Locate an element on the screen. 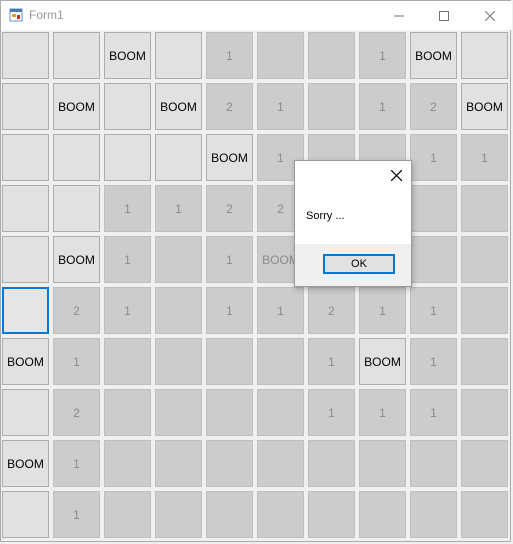 The width and height of the screenshot is (513, 544). dialog-close-button is located at coordinates (396, 175).